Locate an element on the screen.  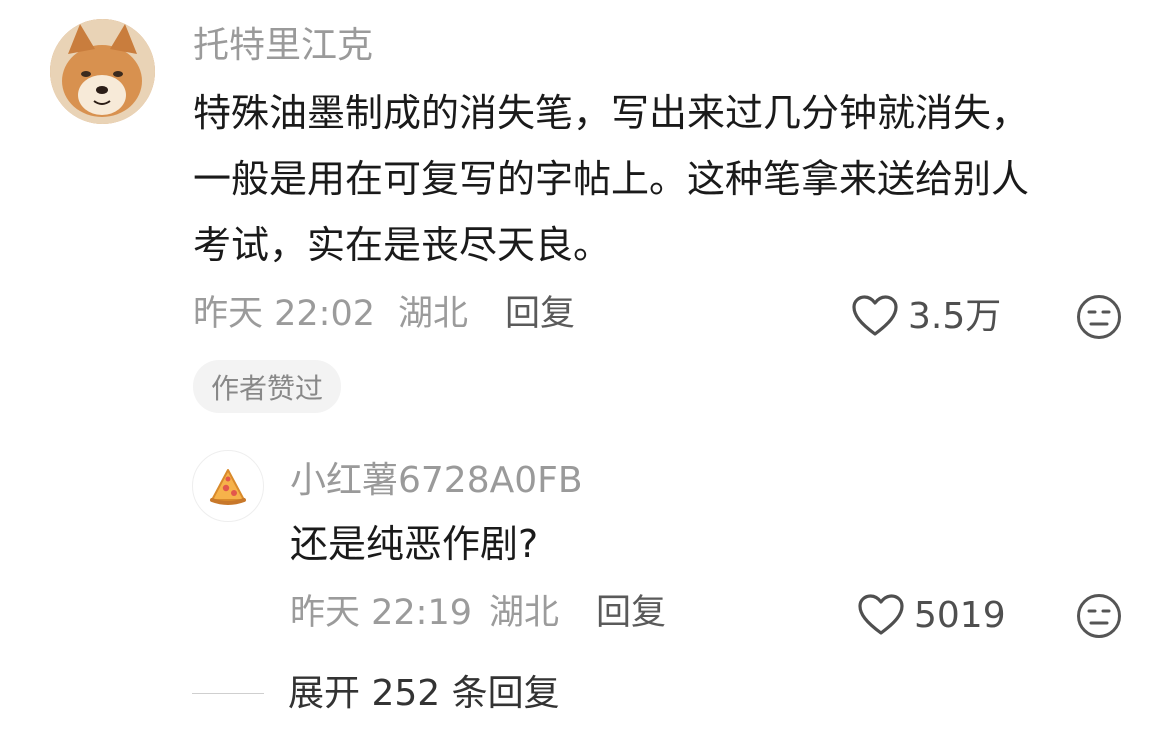
user-avatar is located at coordinates (102, 71).